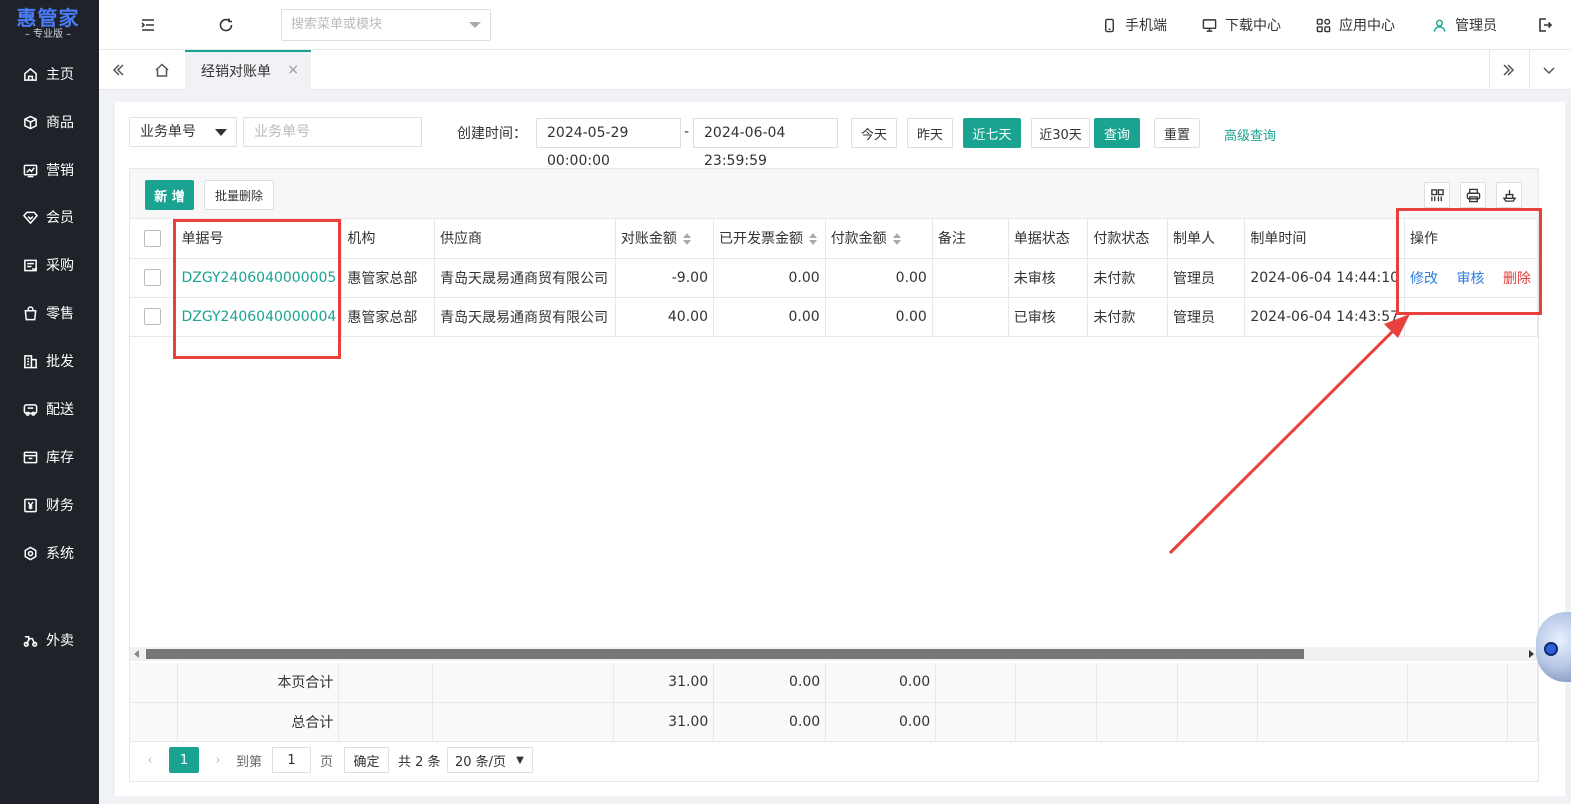 The image size is (1571, 804). What do you see at coordinates (291, 760) in the screenshot?
I see `goto-page-input: 1` at bounding box center [291, 760].